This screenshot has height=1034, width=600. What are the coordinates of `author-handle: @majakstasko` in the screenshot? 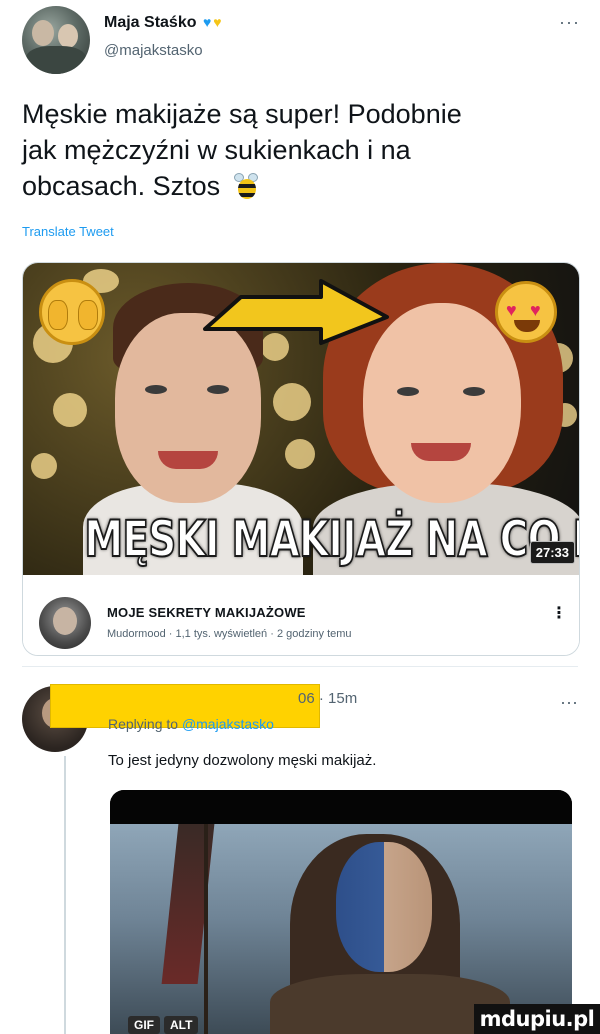 It's located at (153, 50).